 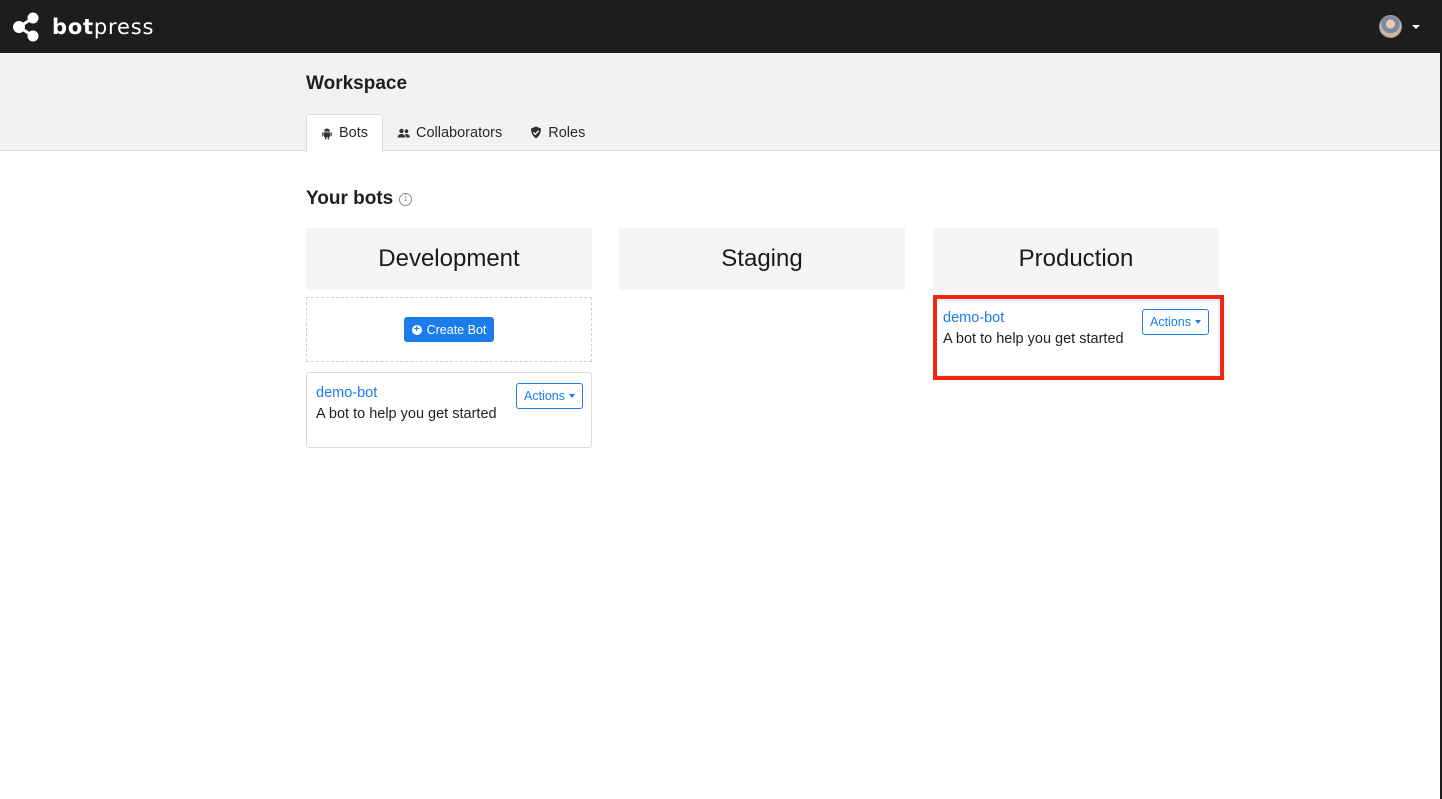 I want to click on botpress-logo: botpress, so click(x=83, y=27).